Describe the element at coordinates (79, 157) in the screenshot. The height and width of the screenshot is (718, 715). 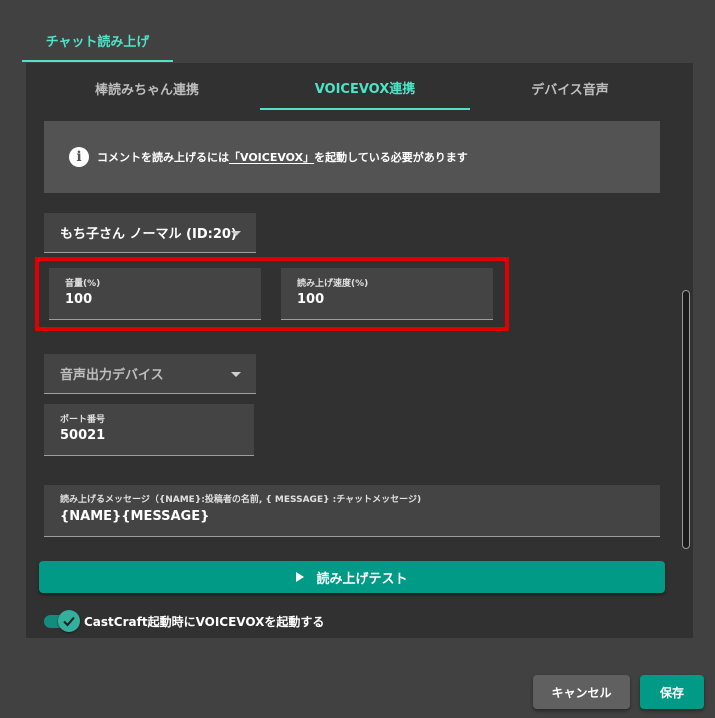
I see `info-icon: i` at that location.